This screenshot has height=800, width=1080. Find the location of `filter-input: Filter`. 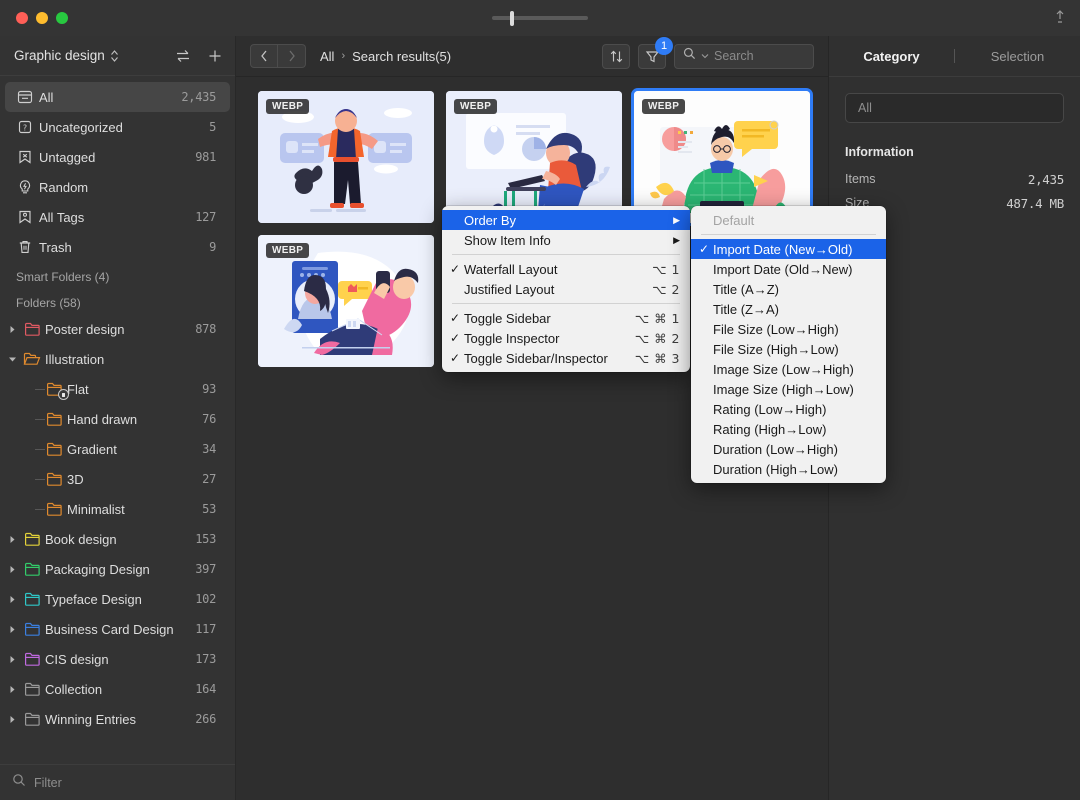

filter-input: Filter is located at coordinates (48, 783).